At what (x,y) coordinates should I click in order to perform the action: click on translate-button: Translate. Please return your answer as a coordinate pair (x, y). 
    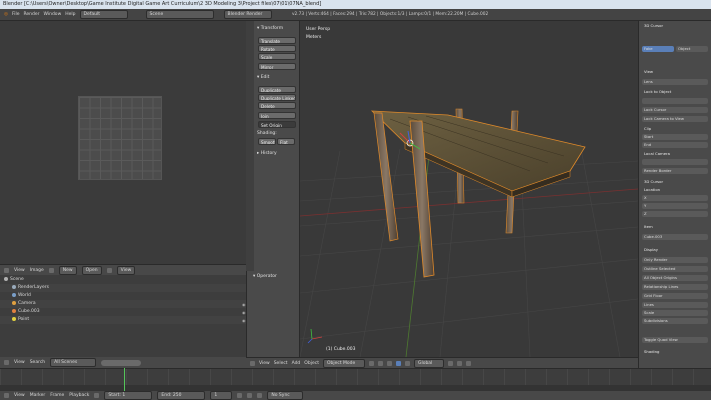
    Looking at the image, I should click on (277, 40).